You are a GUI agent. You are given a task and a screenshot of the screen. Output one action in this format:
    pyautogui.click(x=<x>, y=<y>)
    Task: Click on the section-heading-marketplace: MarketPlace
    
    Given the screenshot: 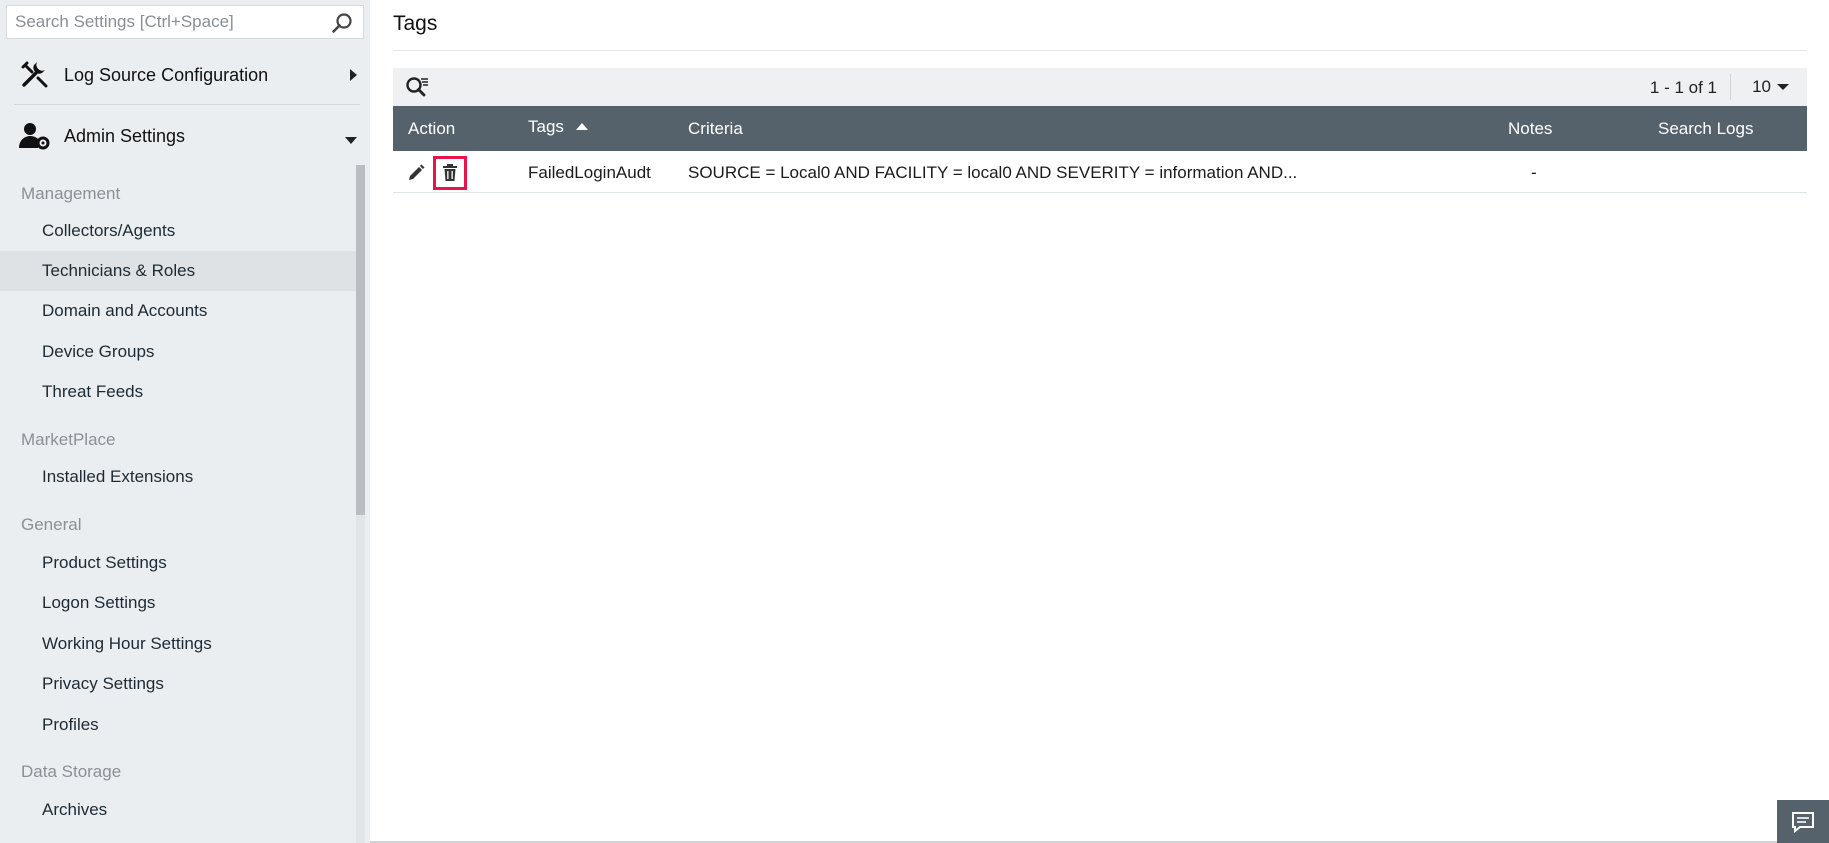 What is the action you would take?
    pyautogui.click(x=68, y=439)
    